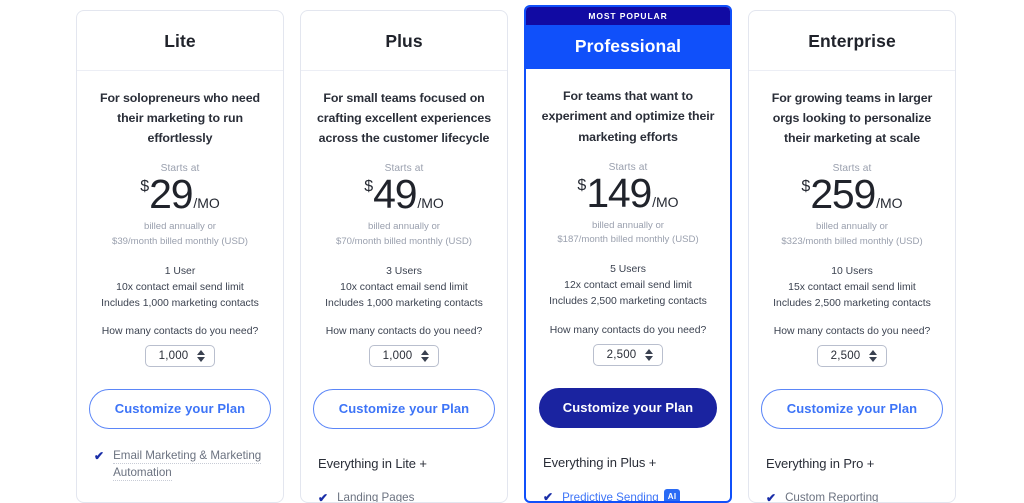 This screenshot has height=503, width=1024. I want to click on contacts-stepper-wrap: 2,500, so click(628, 354).